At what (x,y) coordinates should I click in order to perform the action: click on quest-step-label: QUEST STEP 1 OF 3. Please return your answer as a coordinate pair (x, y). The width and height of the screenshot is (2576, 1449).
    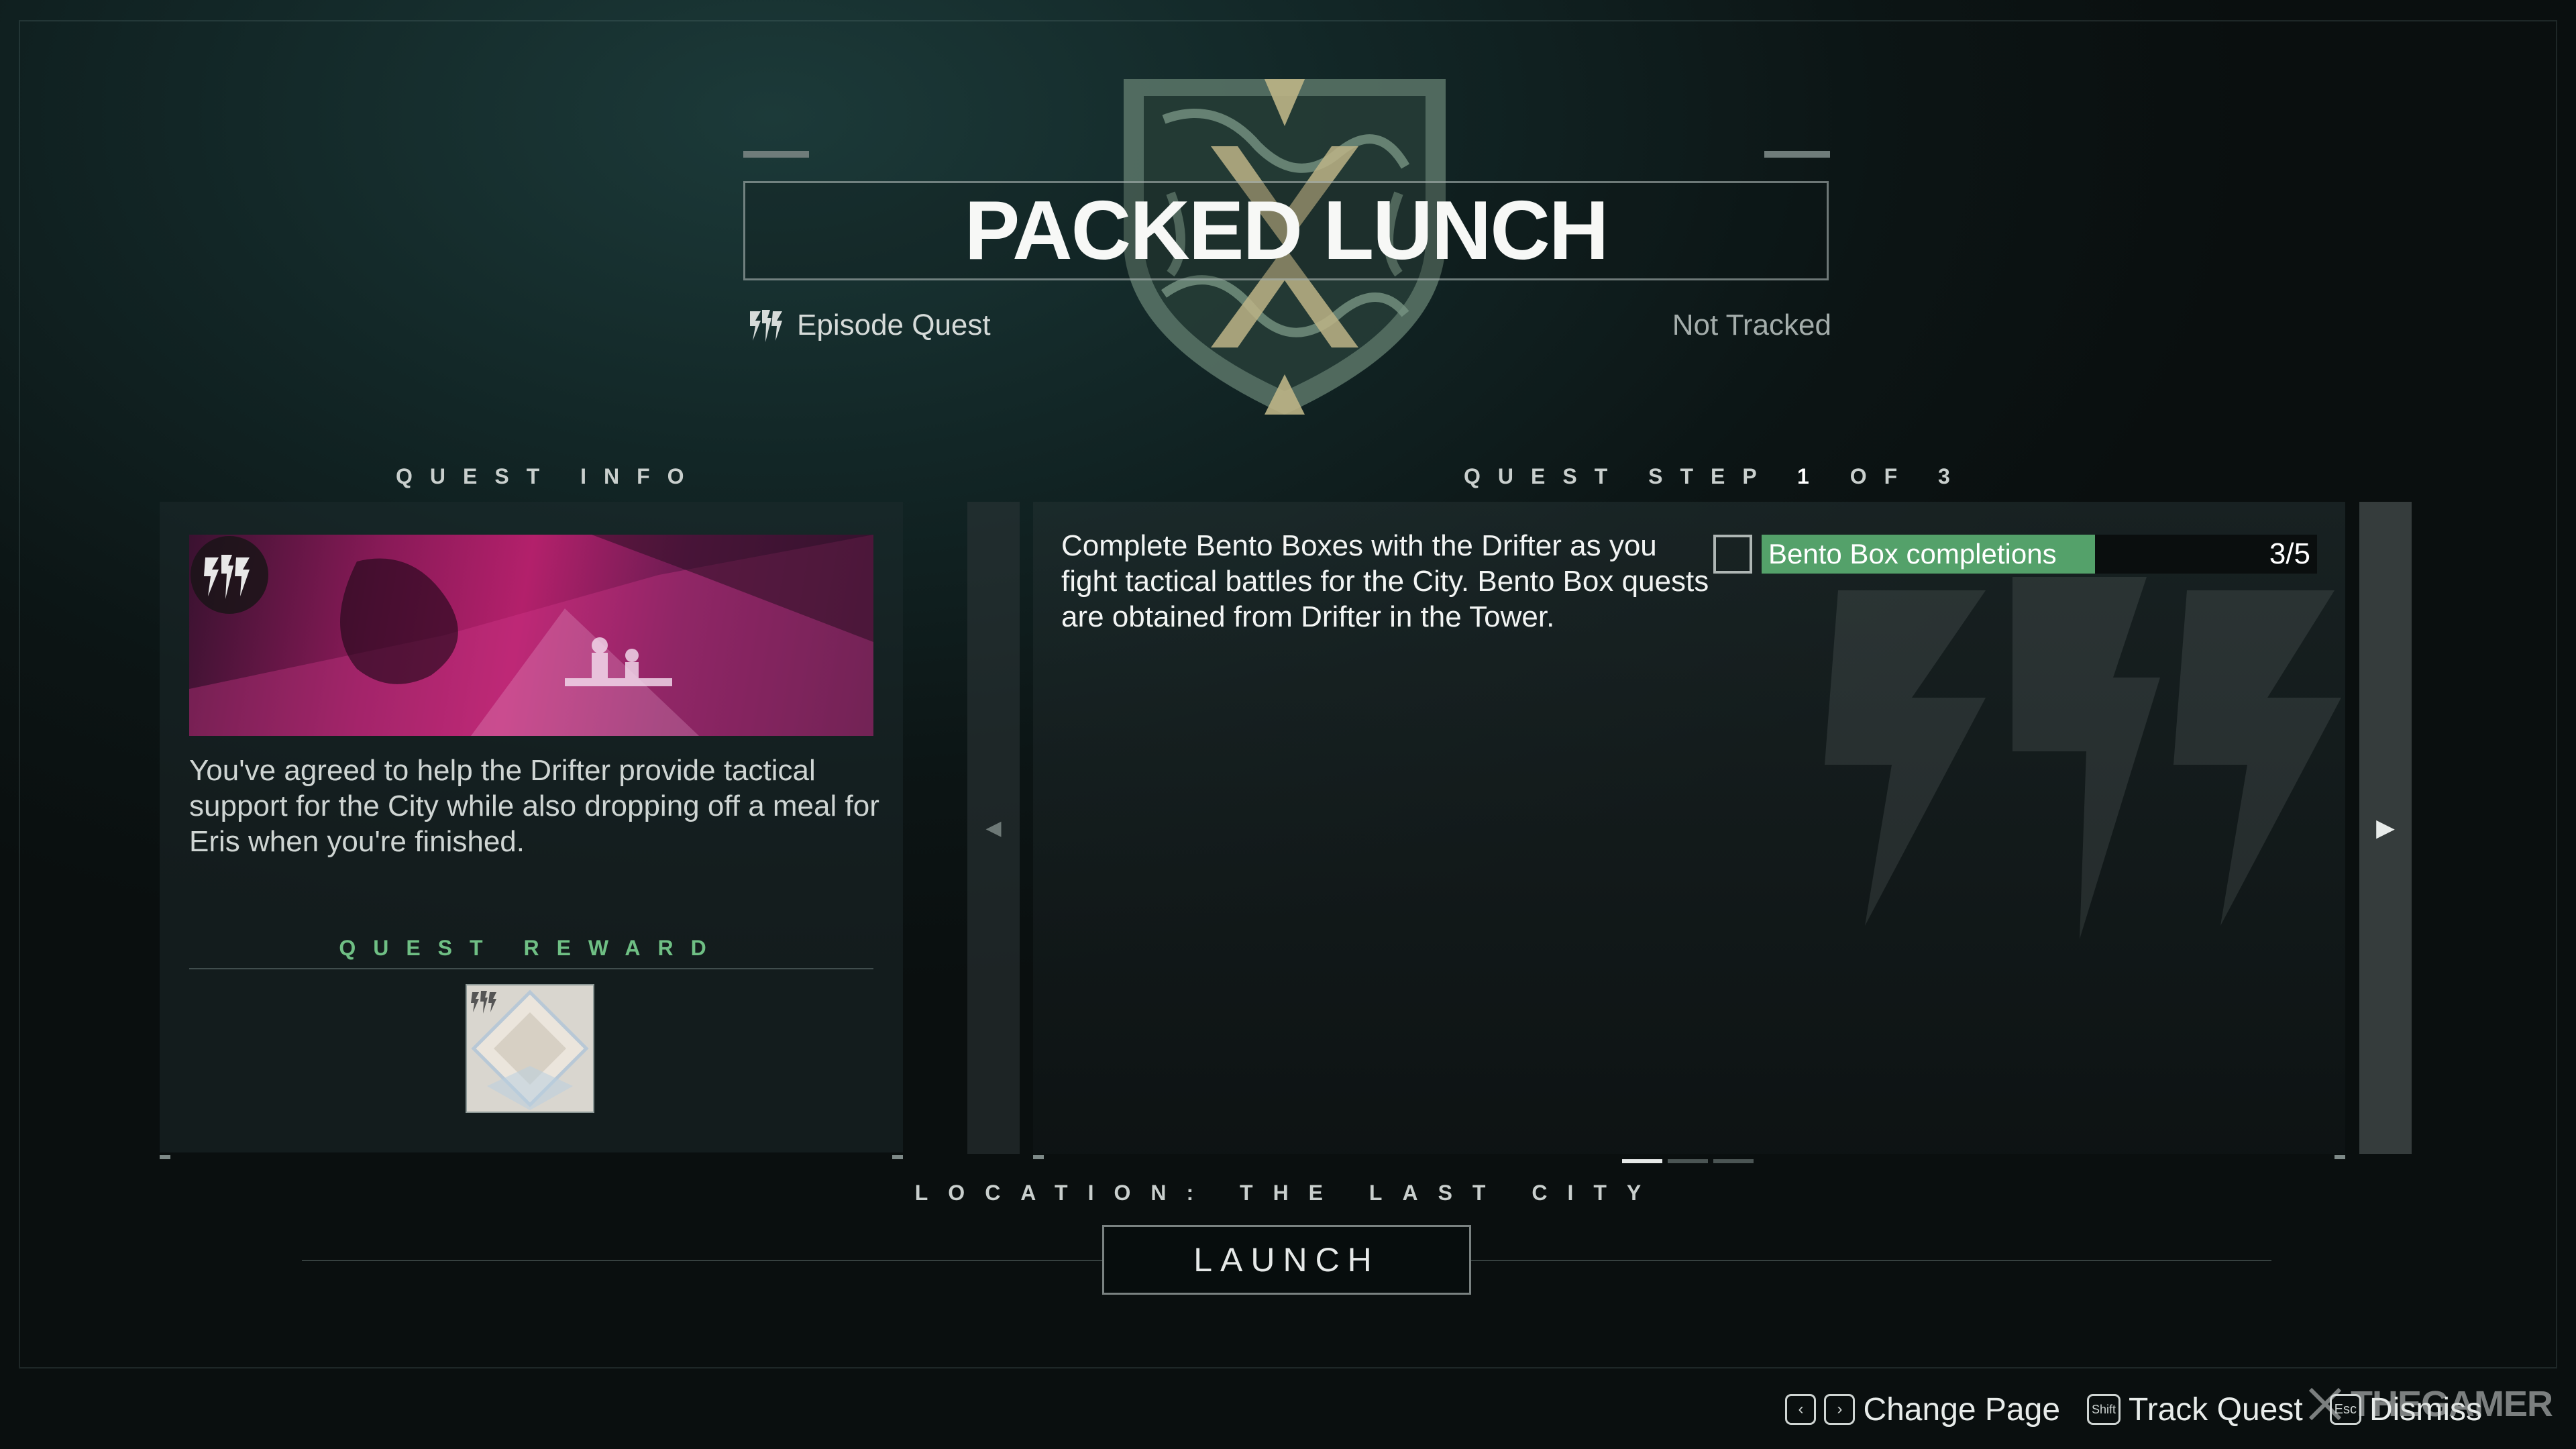
    Looking at the image, I should click on (1716, 476).